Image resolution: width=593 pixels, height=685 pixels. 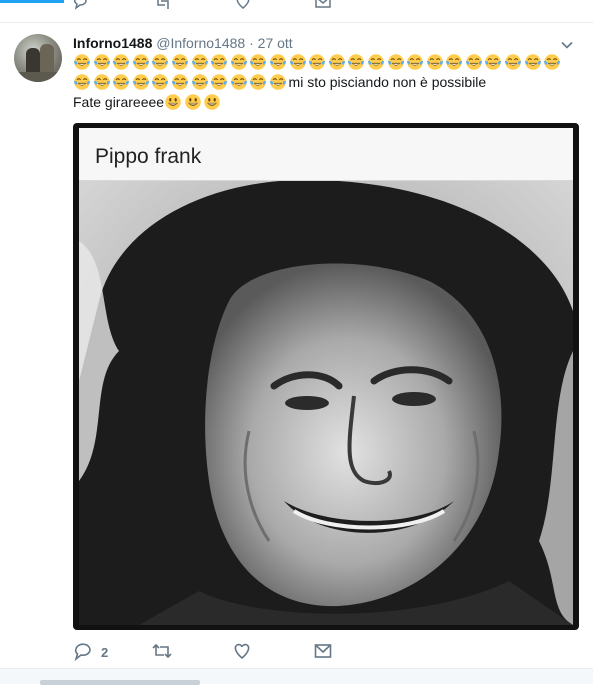 What do you see at coordinates (567, 45) in the screenshot?
I see `chevron-down-icon` at bounding box center [567, 45].